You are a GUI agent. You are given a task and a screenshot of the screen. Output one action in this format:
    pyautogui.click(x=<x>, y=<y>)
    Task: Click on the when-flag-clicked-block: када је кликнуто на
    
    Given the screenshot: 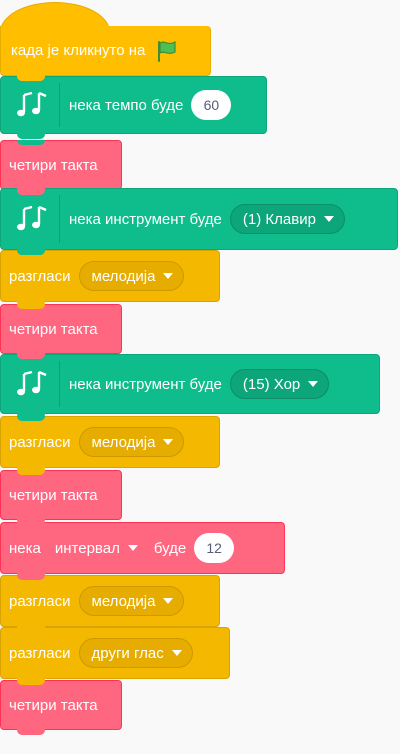 What is the action you would take?
    pyautogui.click(x=105, y=53)
    